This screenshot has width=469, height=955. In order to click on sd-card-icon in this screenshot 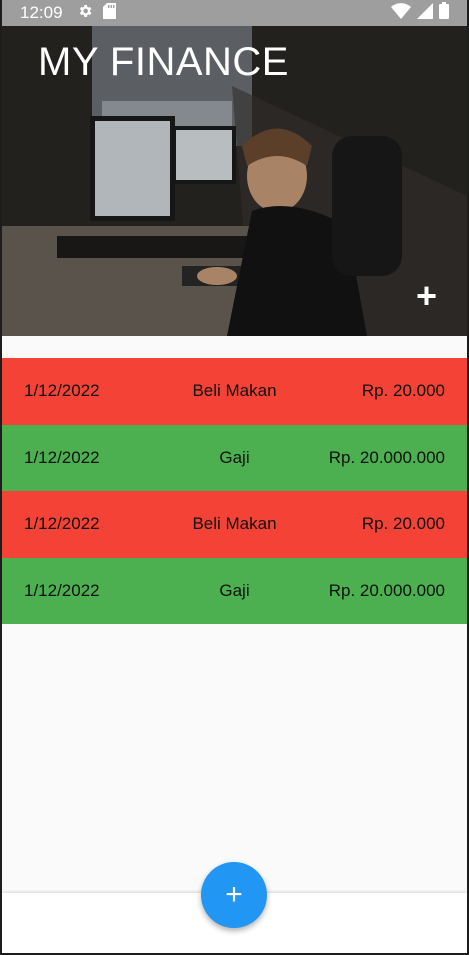, I will do `click(109, 13)`.